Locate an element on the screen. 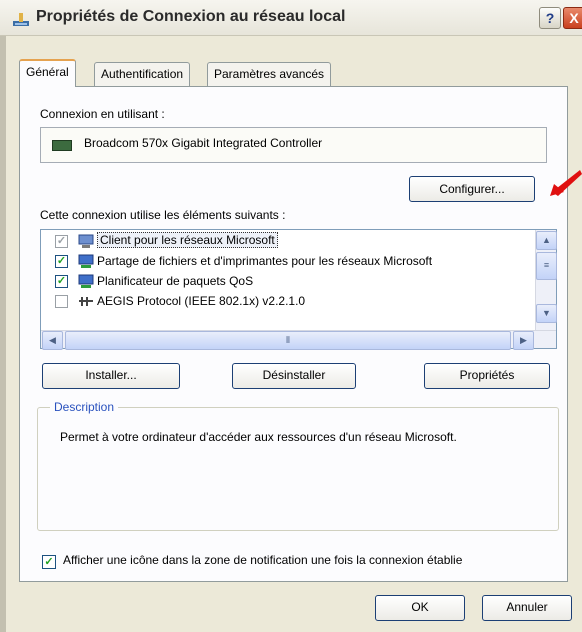 The image size is (582, 632). list-item: ✓ AEGIS Protocol (IEEE 802.1x) v2.2.1.0 is located at coordinates (286, 301).